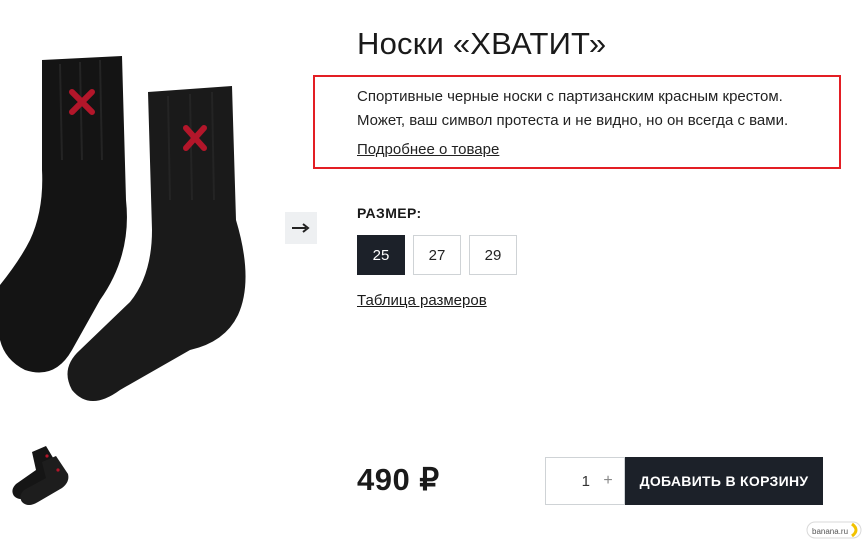 The width and height of the screenshot is (868, 549). What do you see at coordinates (38, 474) in the screenshot?
I see `product-thumbnail` at bounding box center [38, 474].